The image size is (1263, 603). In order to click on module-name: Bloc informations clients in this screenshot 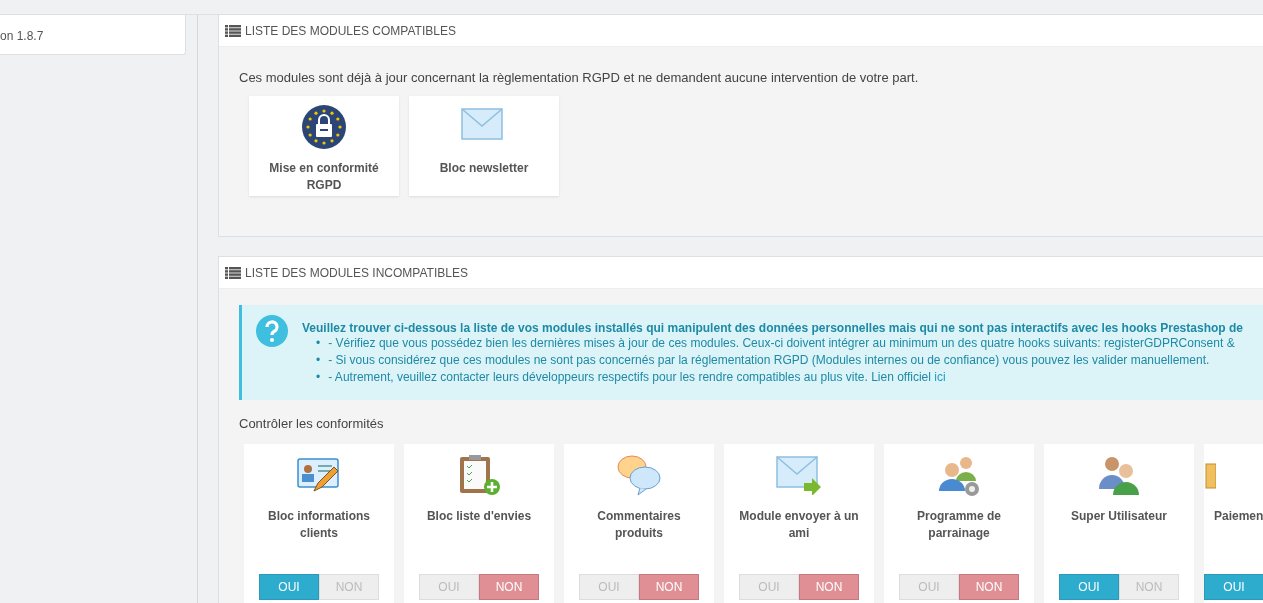, I will do `click(319, 525)`.